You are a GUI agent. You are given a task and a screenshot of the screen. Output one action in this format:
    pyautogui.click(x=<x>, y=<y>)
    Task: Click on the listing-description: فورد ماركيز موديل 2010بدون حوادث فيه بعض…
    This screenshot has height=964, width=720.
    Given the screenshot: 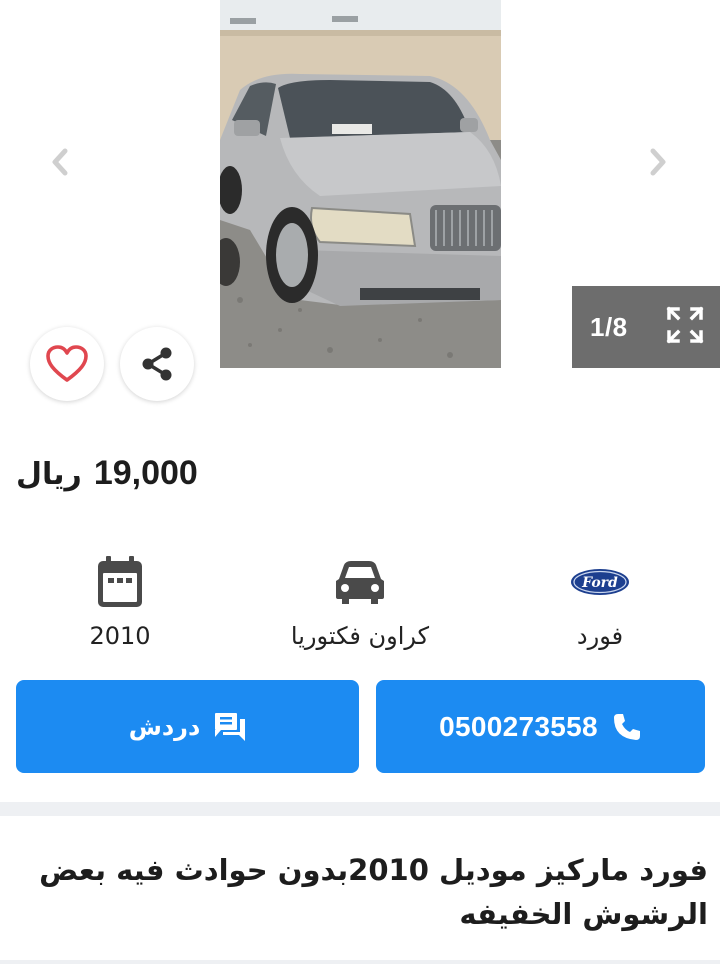 What is the action you would take?
    pyautogui.click(x=373, y=892)
    